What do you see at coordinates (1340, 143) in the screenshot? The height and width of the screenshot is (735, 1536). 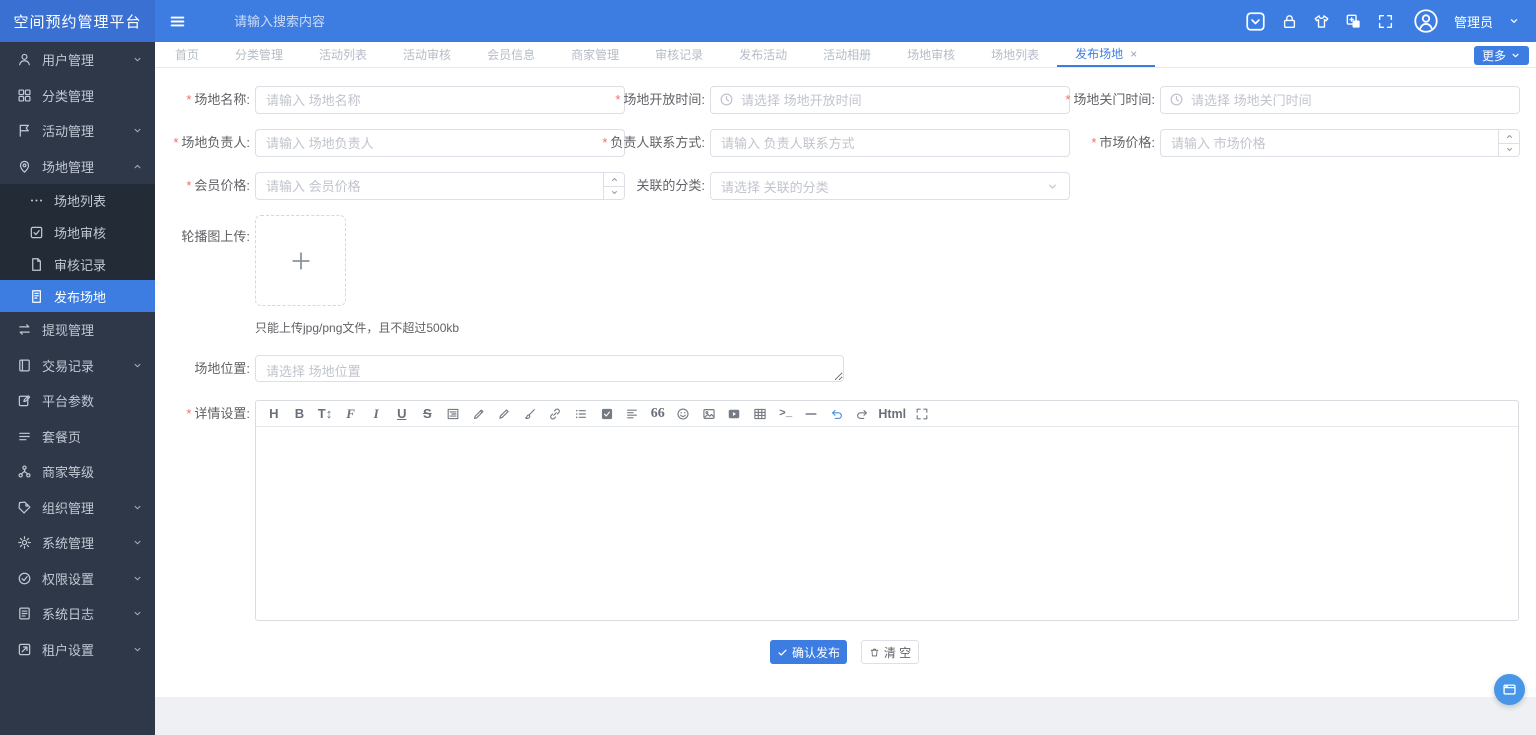 I see `market-price-input` at bounding box center [1340, 143].